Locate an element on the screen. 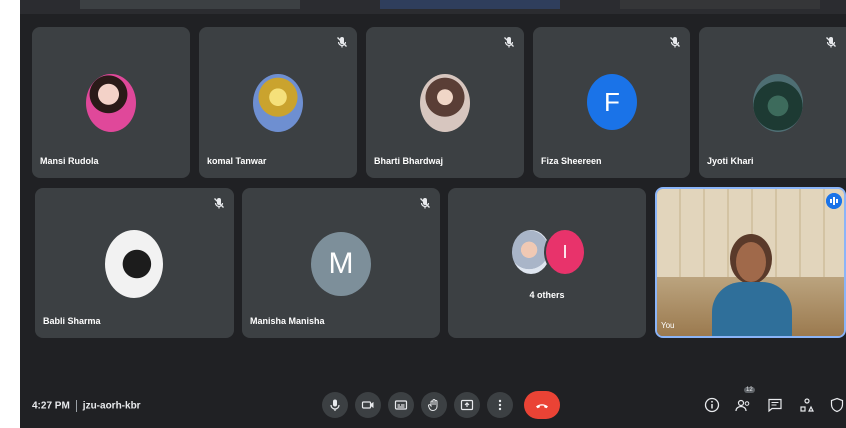 This screenshot has height=428, width=846. participant-tile: Bharti Bhardwaj is located at coordinates (445, 102).